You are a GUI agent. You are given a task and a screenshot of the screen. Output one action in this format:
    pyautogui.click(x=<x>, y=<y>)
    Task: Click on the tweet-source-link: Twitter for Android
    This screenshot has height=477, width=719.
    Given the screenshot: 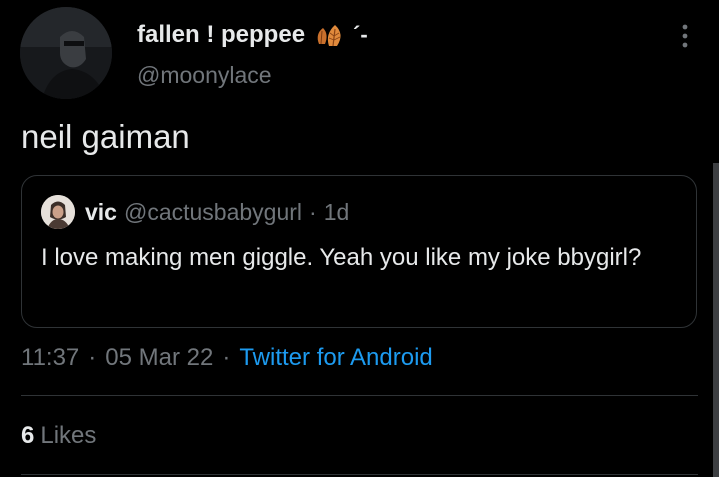 What is the action you would take?
    pyautogui.click(x=335, y=358)
    